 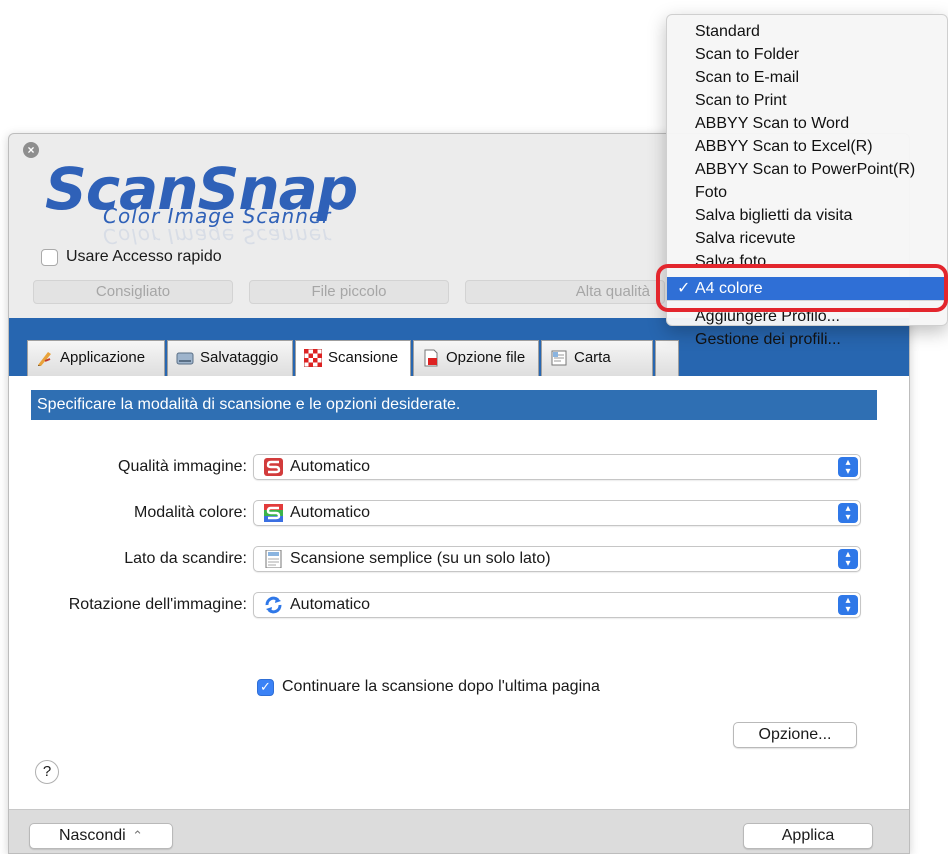 I want to click on bottom-bar: Nascondi ⌃ Applica, so click(x=459, y=831).